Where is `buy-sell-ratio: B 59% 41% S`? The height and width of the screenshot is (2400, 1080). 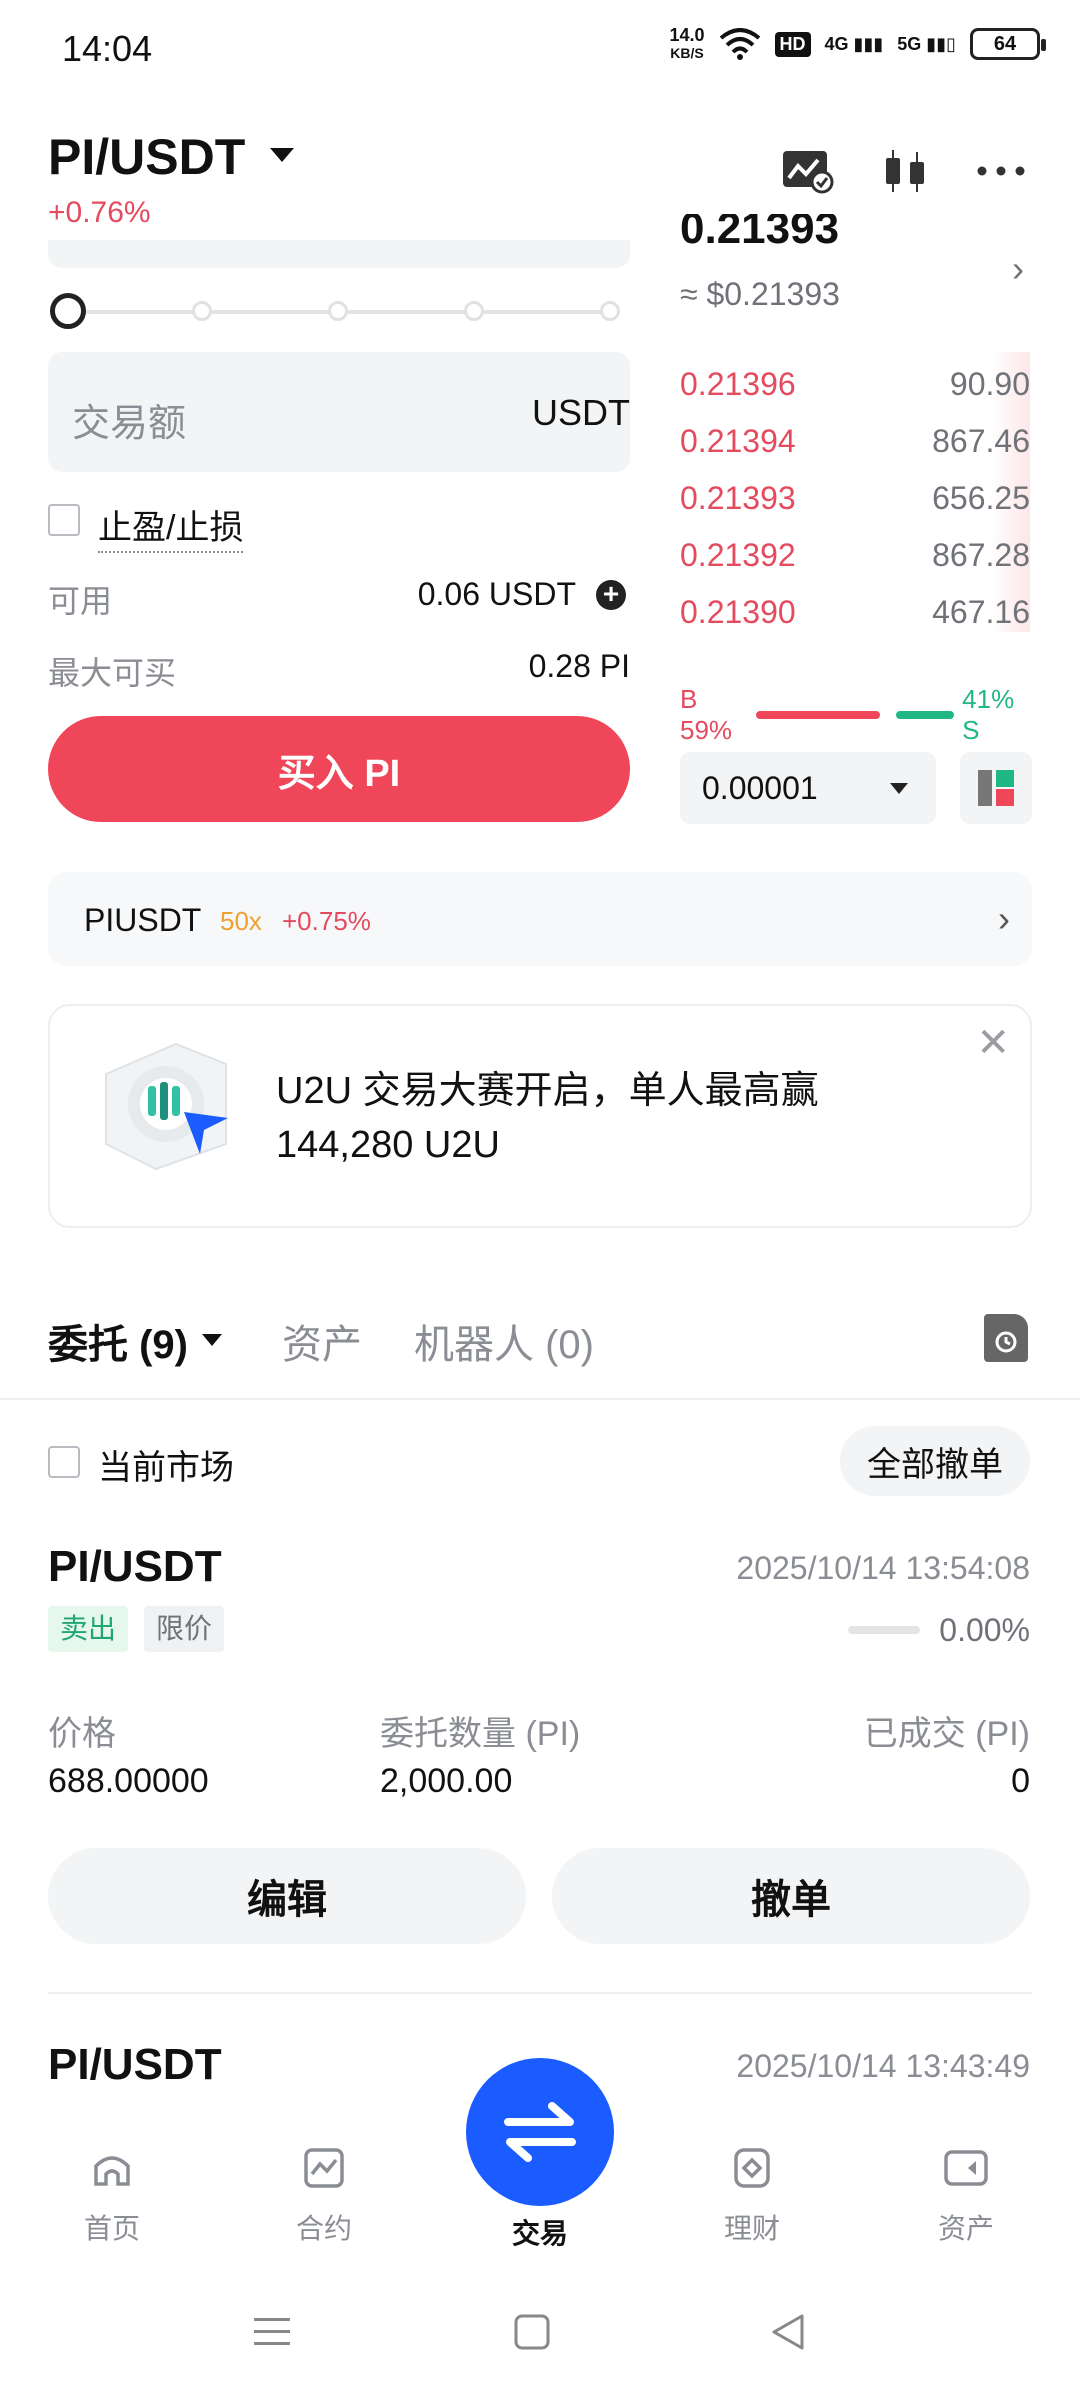
buy-sell-ratio: B 59% 41% S is located at coordinates (855, 715).